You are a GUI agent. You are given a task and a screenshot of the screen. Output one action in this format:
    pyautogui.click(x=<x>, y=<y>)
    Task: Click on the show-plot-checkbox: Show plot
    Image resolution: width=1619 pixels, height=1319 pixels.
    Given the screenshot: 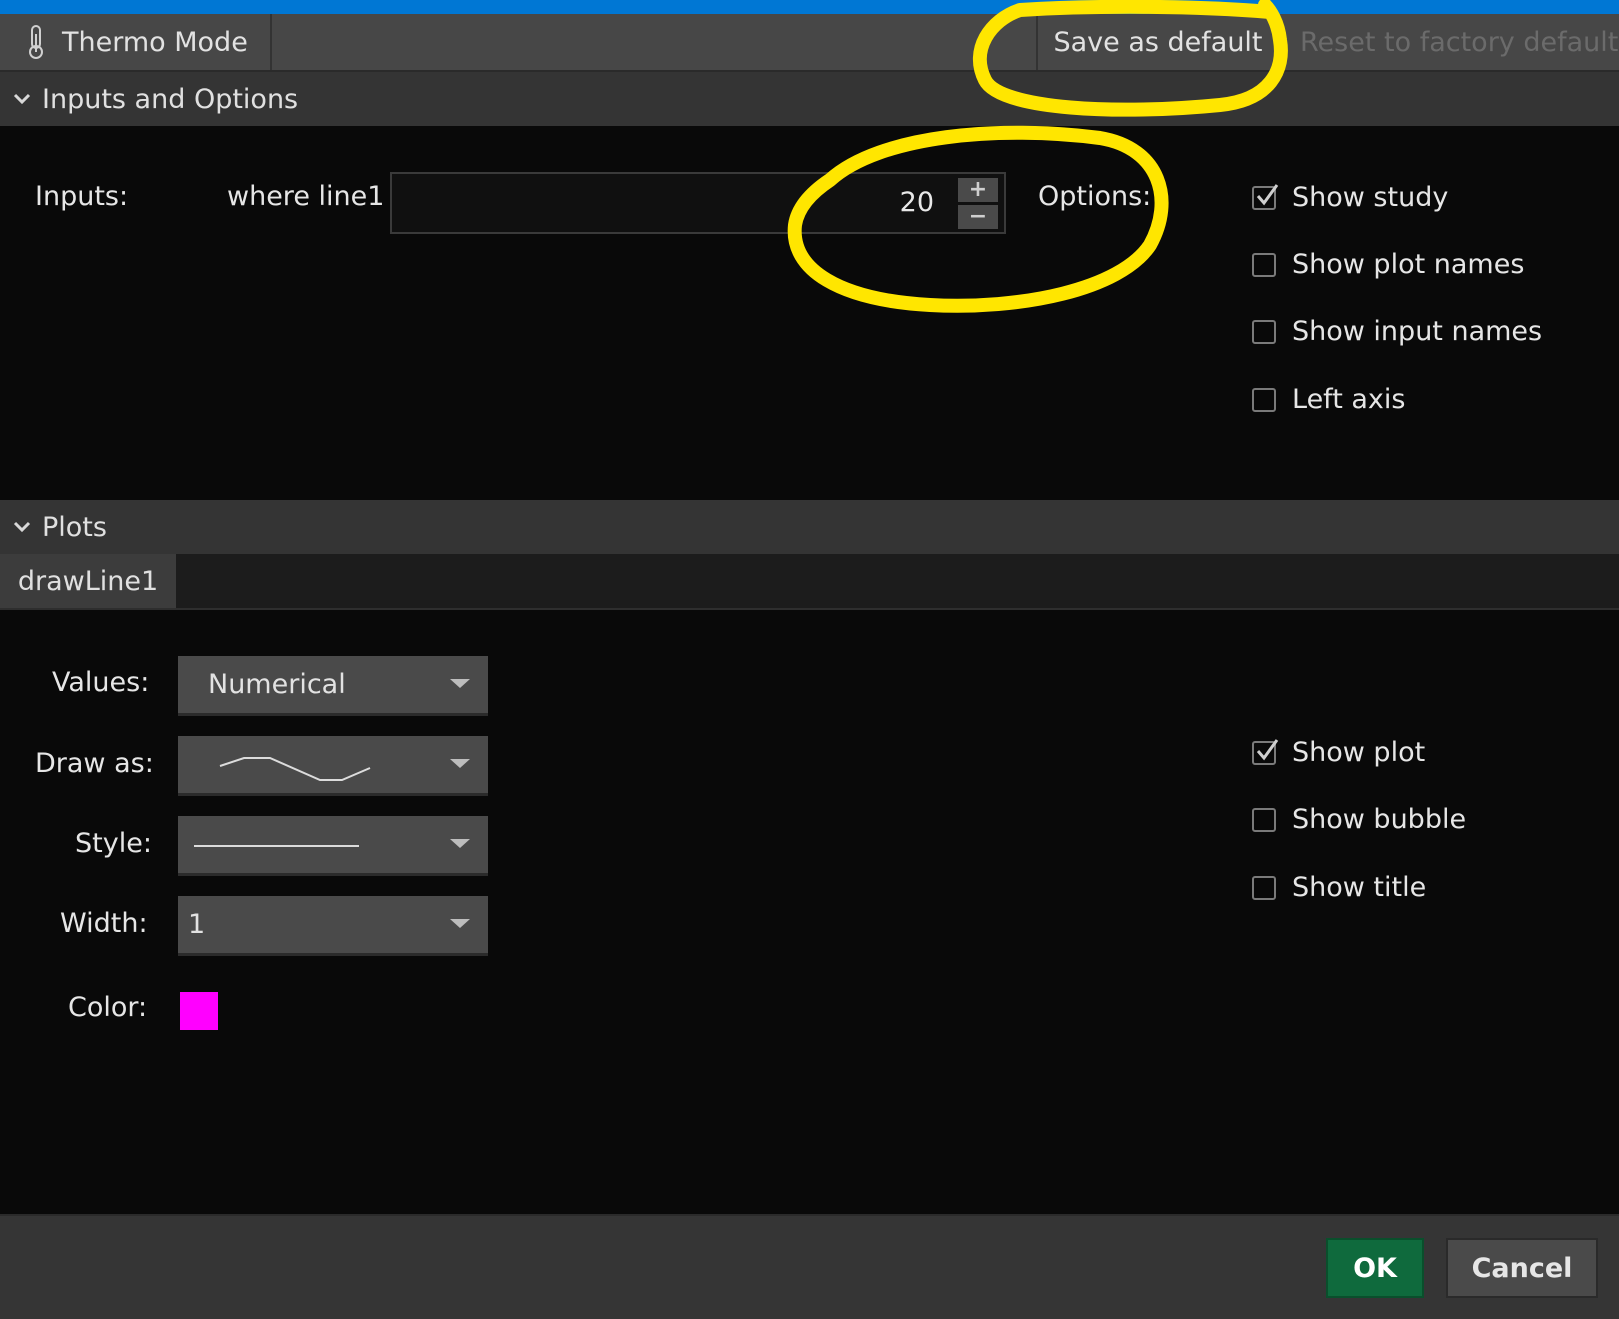 What is the action you would take?
    pyautogui.click(x=1338, y=752)
    